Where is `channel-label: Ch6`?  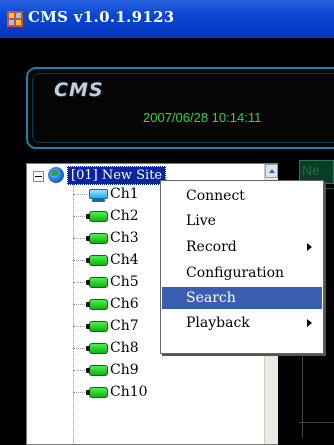 channel-label: Ch6 is located at coordinates (124, 304).